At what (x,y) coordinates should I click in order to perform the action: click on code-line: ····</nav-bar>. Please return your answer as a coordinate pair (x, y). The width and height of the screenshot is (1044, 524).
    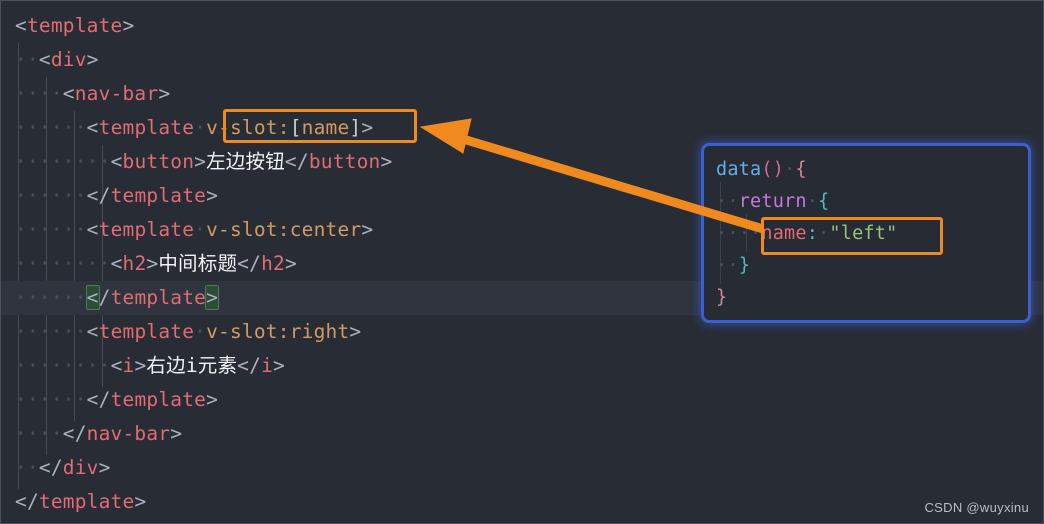
    Looking at the image, I should click on (522, 434).